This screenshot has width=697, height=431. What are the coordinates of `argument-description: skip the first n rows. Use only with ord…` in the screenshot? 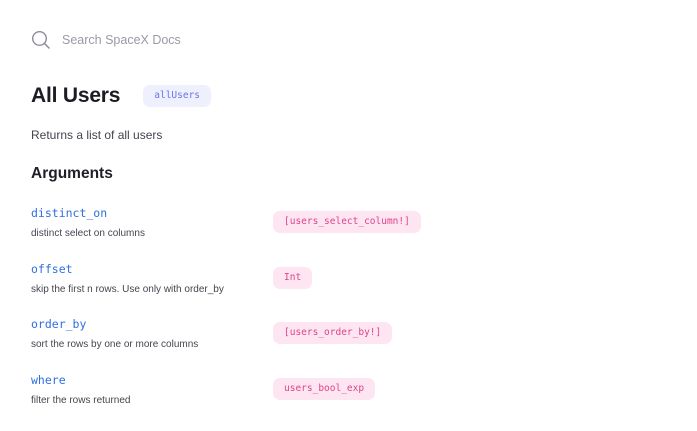 It's located at (127, 289).